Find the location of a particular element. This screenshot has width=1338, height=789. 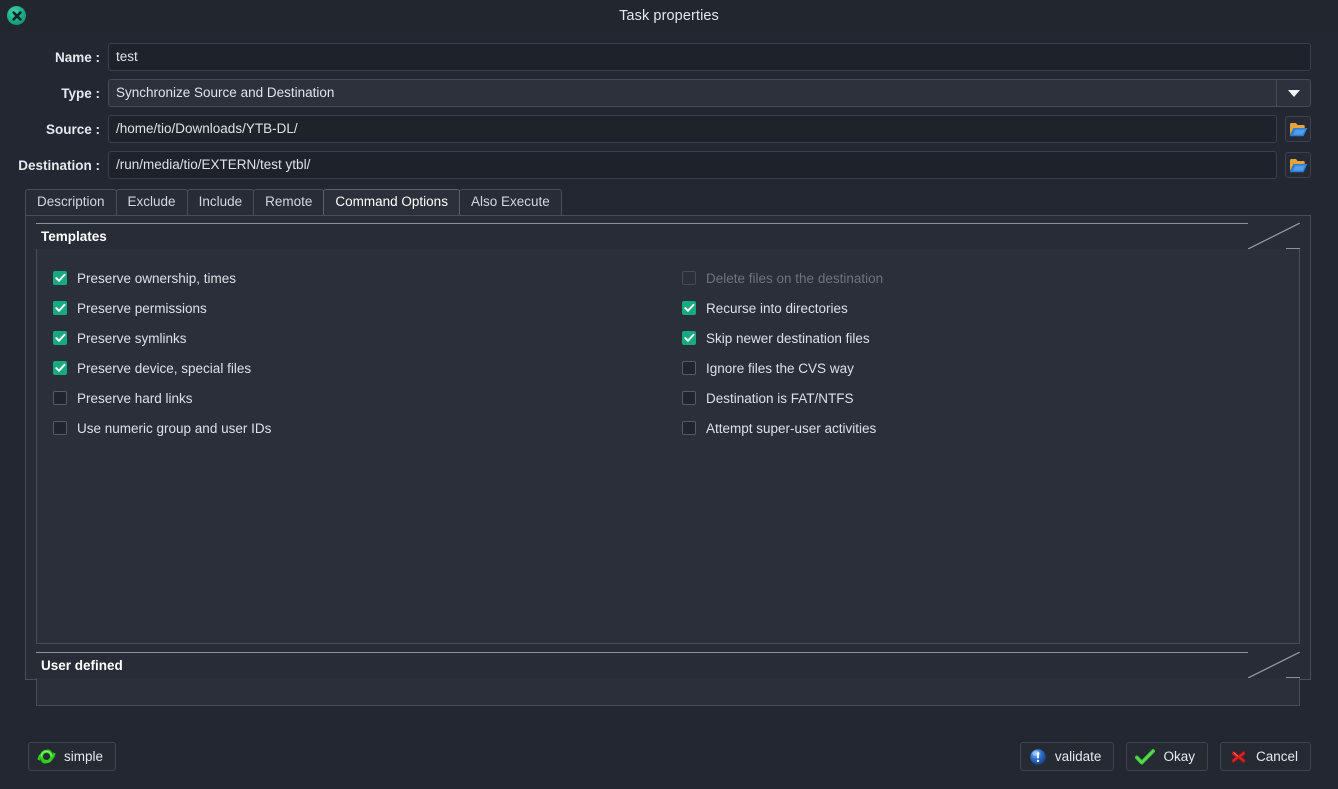

source-row: Source : /home/tio/Downloads/YTB-DL/ is located at coordinates (655, 129).